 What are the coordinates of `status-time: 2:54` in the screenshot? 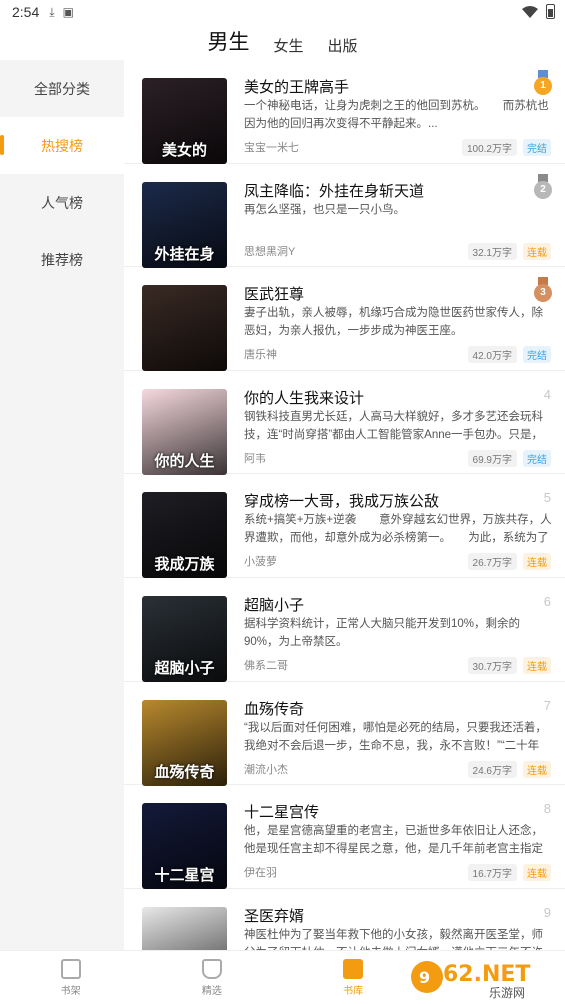 It's located at (26, 12).